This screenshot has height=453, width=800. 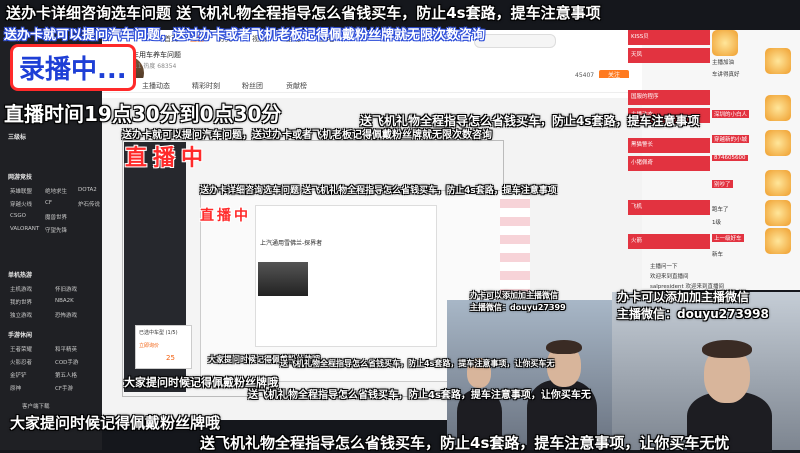 What do you see at coordinates (56, 191) in the screenshot?
I see `sidebar-item: 绝地求生` at bounding box center [56, 191].